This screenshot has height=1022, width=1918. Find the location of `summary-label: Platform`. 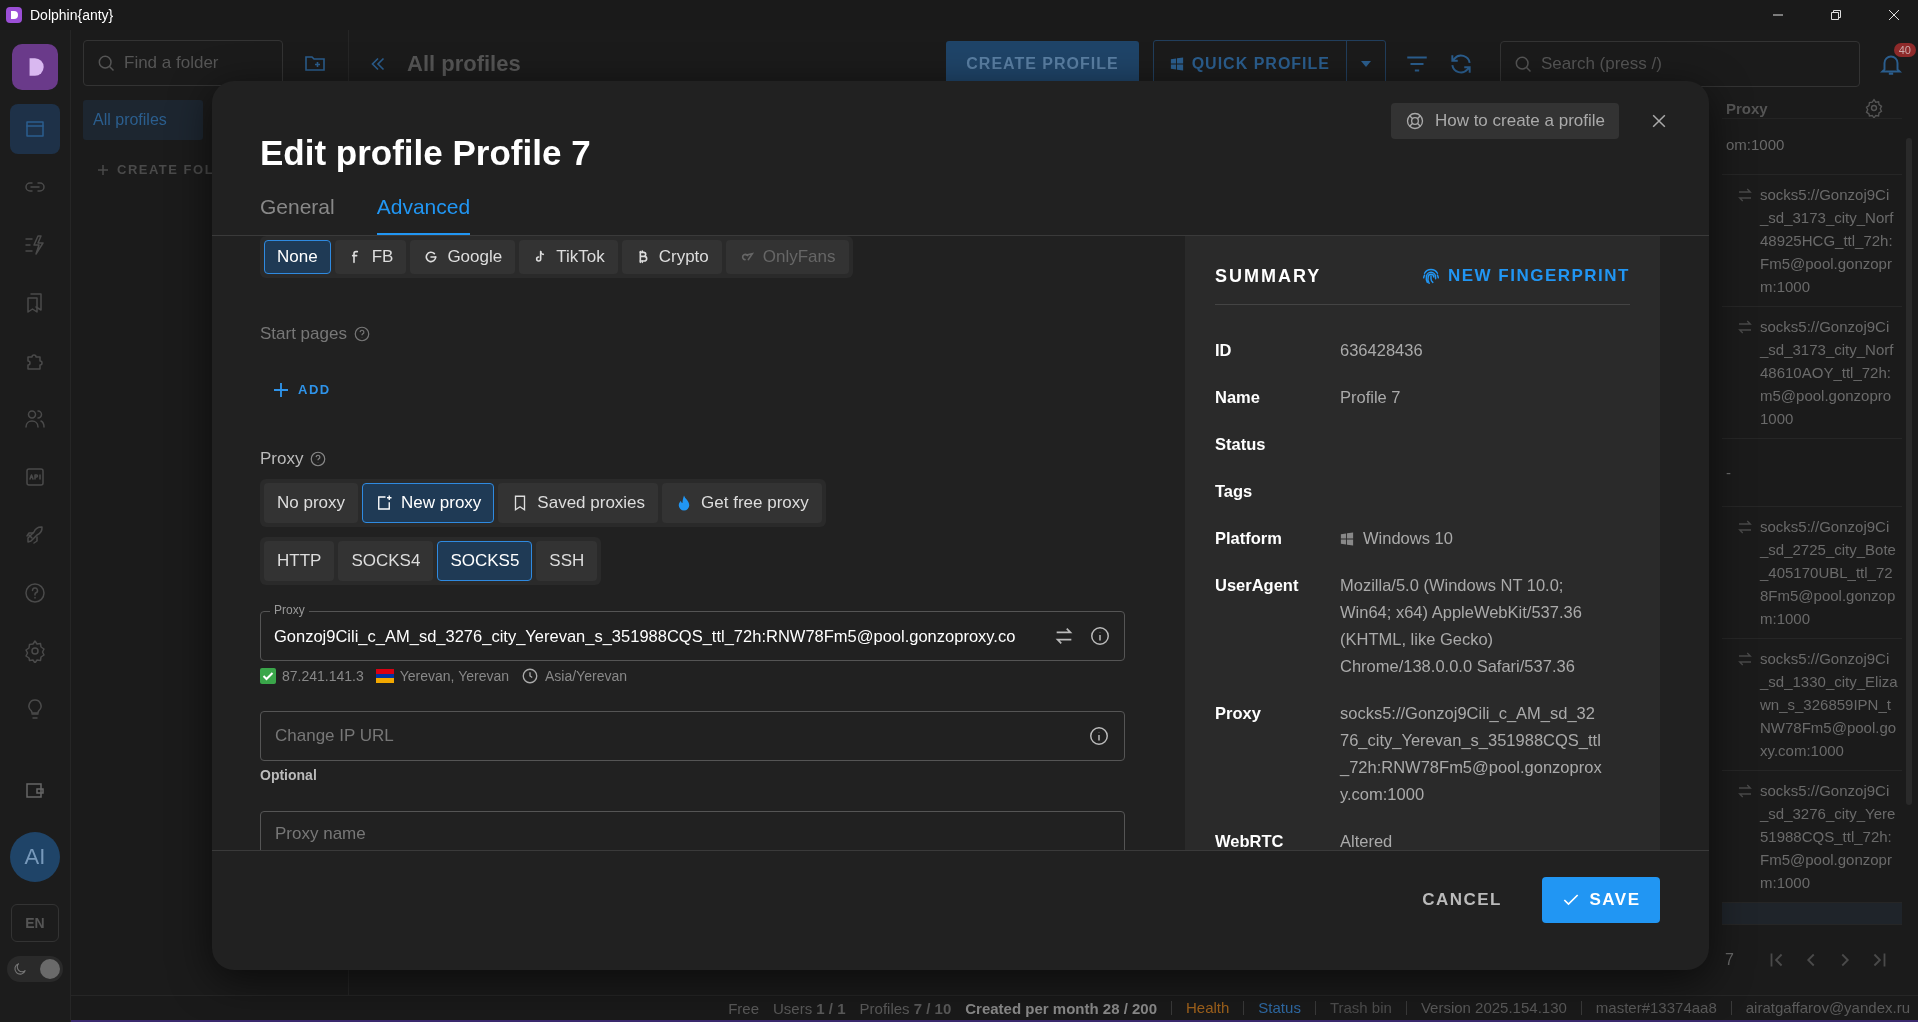

summary-label: Platform is located at coordinates (1249, 538).